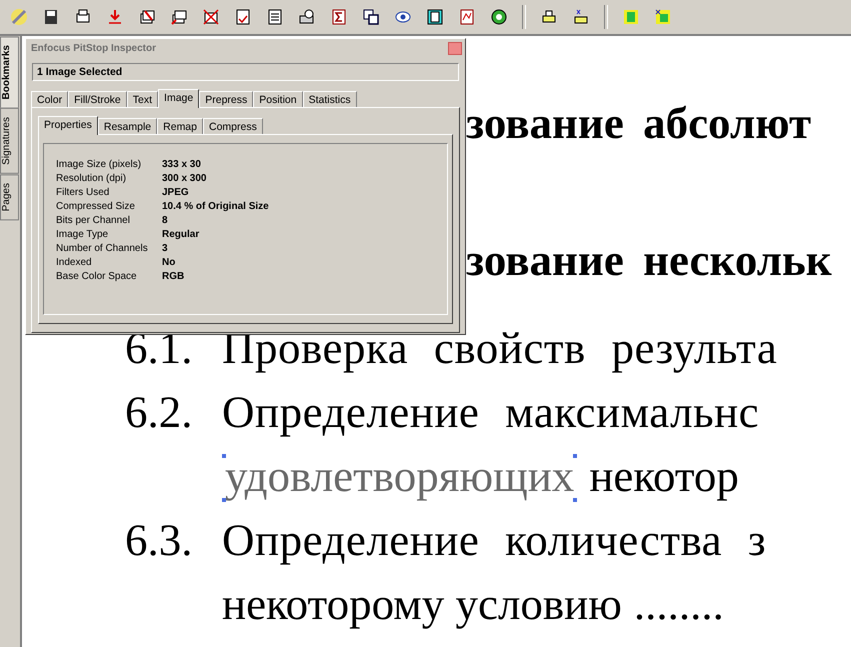 This screenshot has height=647, width=851. Describe the element at coordinates (182, 164) in the screenshot. I see `property-value: 333 x 30` at that location.